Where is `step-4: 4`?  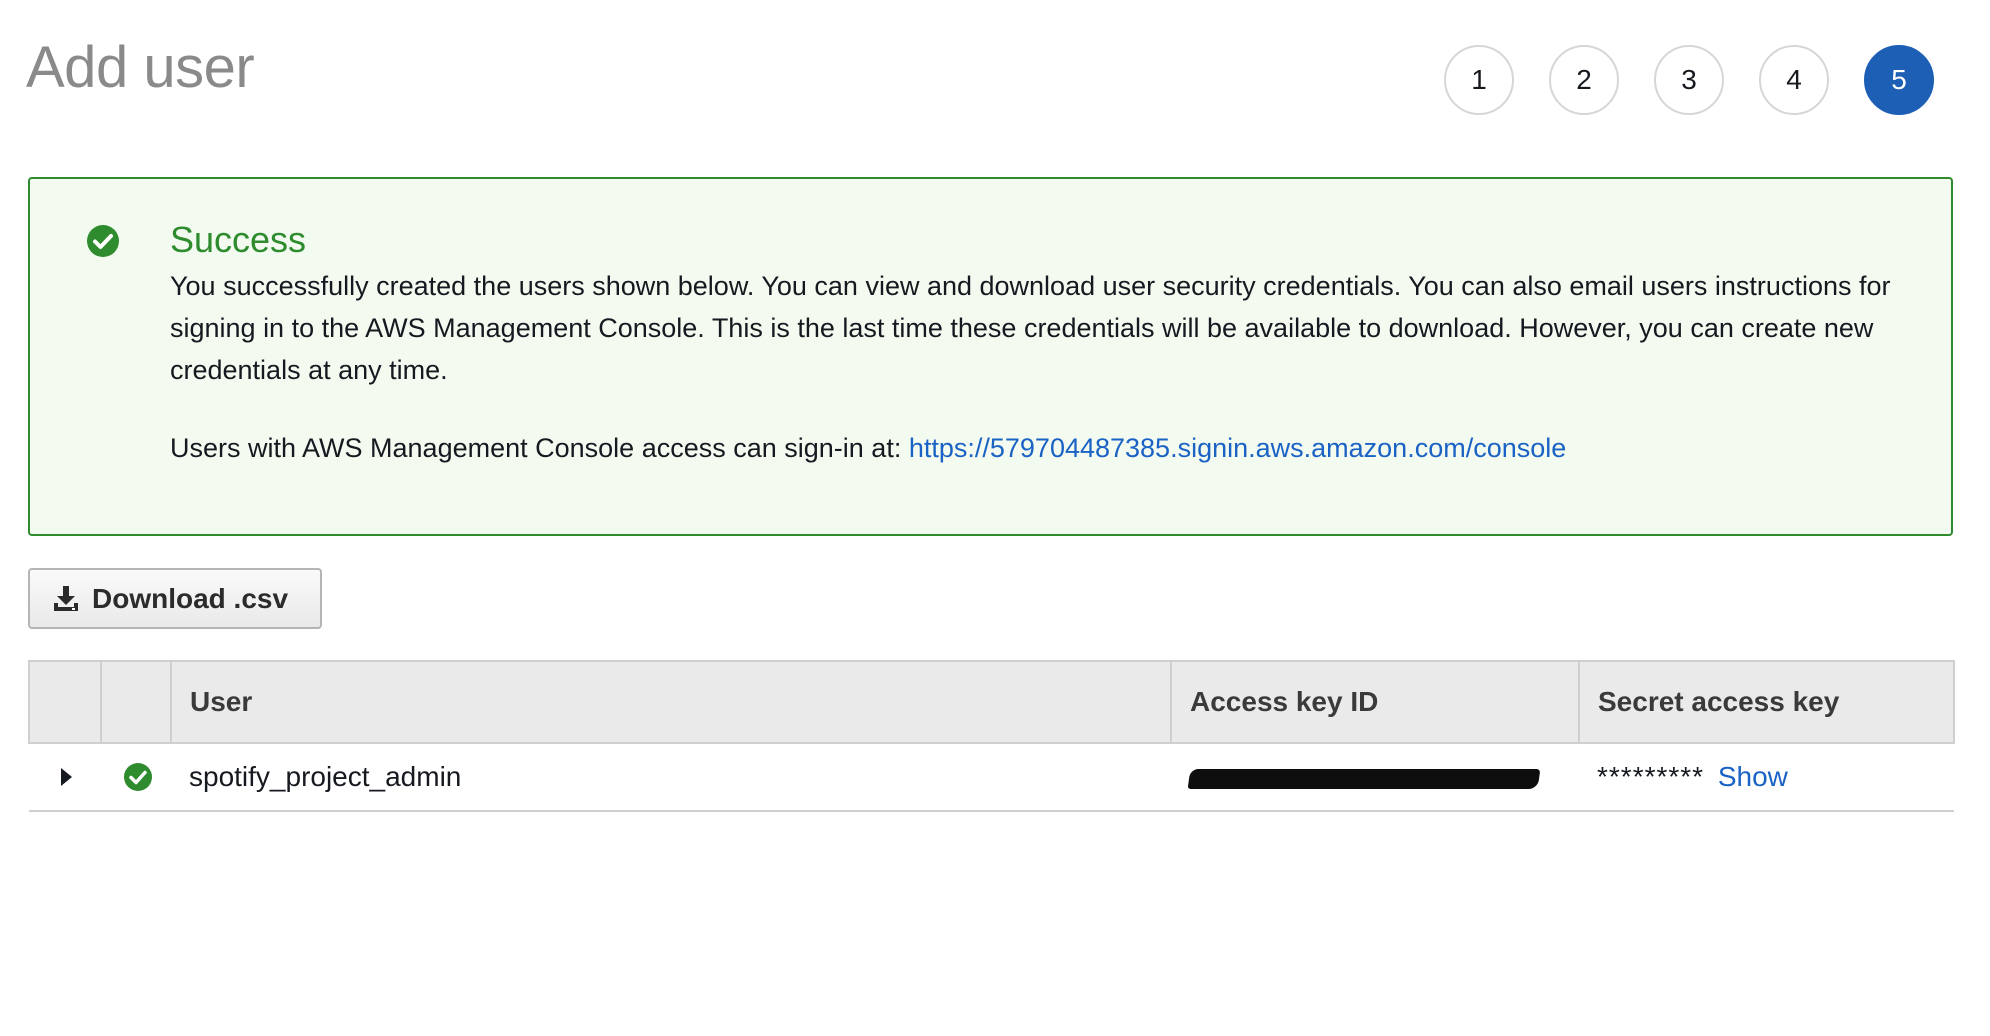 step-4: 4 is located at coordinates (1794, 80).